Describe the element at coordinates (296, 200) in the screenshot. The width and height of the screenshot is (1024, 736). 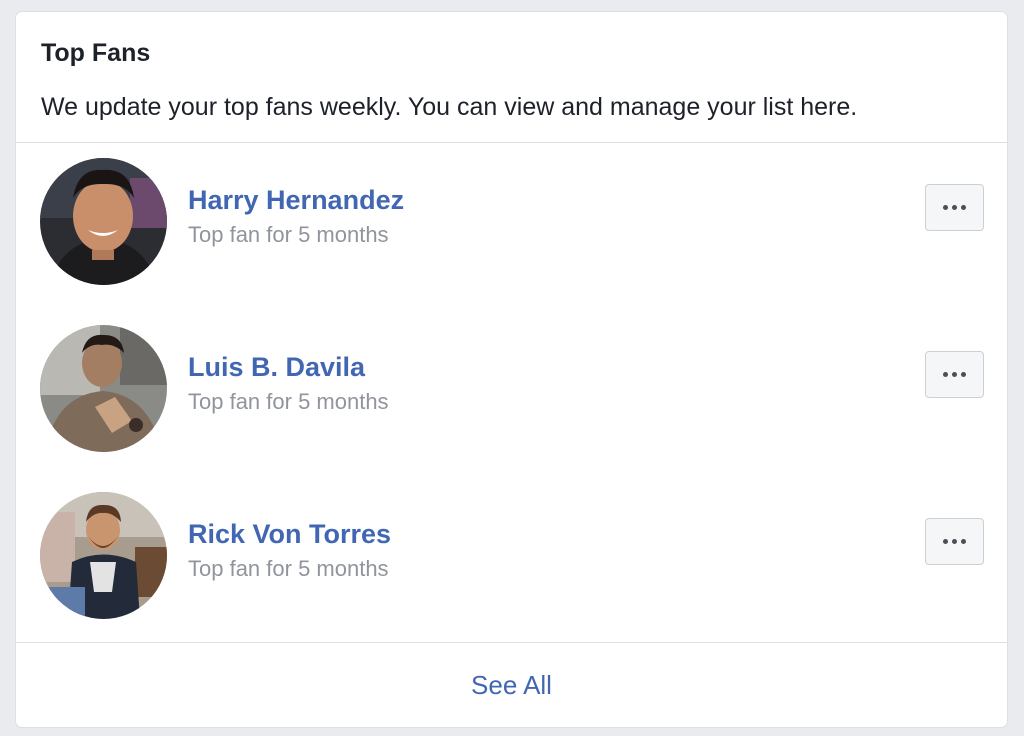
I see `fan-name: Harry Hernandez` at that location.